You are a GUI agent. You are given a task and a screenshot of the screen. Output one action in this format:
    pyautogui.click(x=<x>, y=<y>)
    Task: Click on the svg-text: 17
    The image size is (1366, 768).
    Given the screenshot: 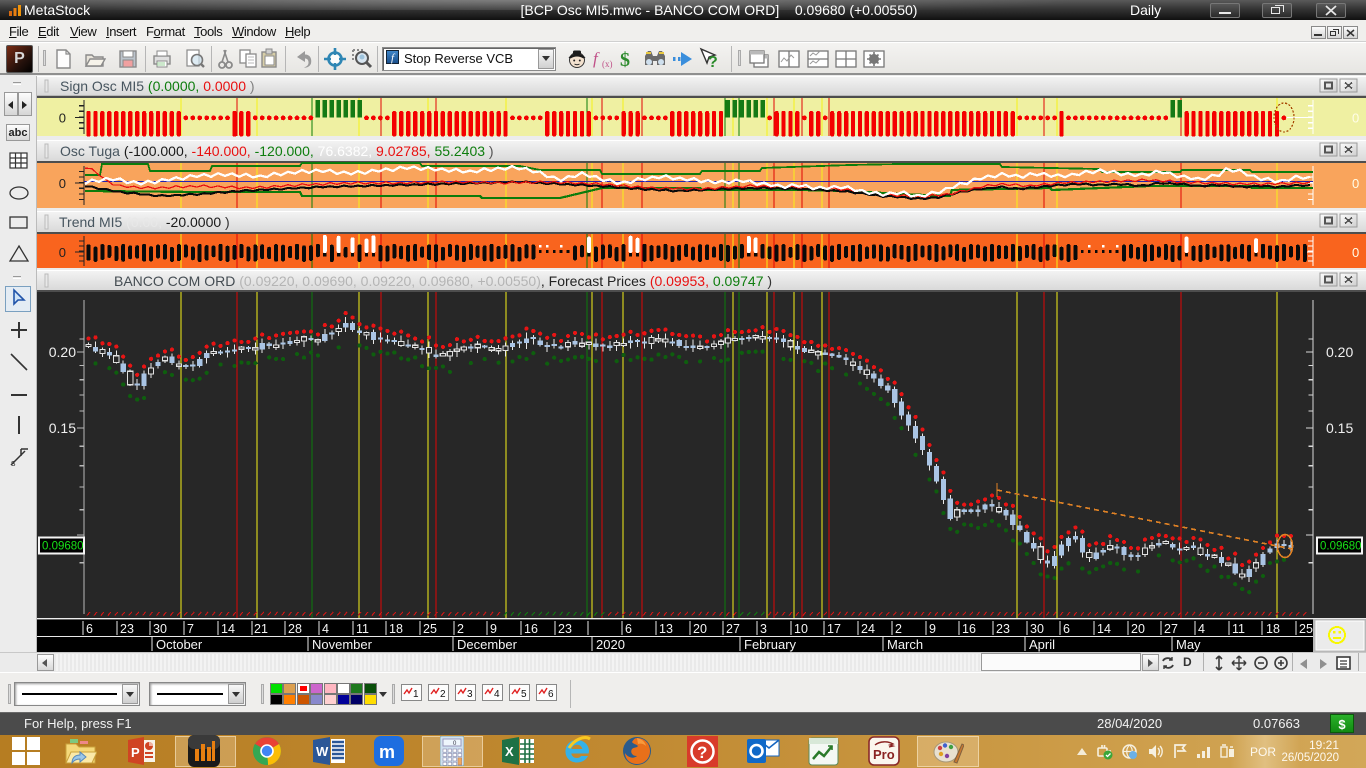 What is the action you would take?
    pyautogui.click(x=834, y=629)
    